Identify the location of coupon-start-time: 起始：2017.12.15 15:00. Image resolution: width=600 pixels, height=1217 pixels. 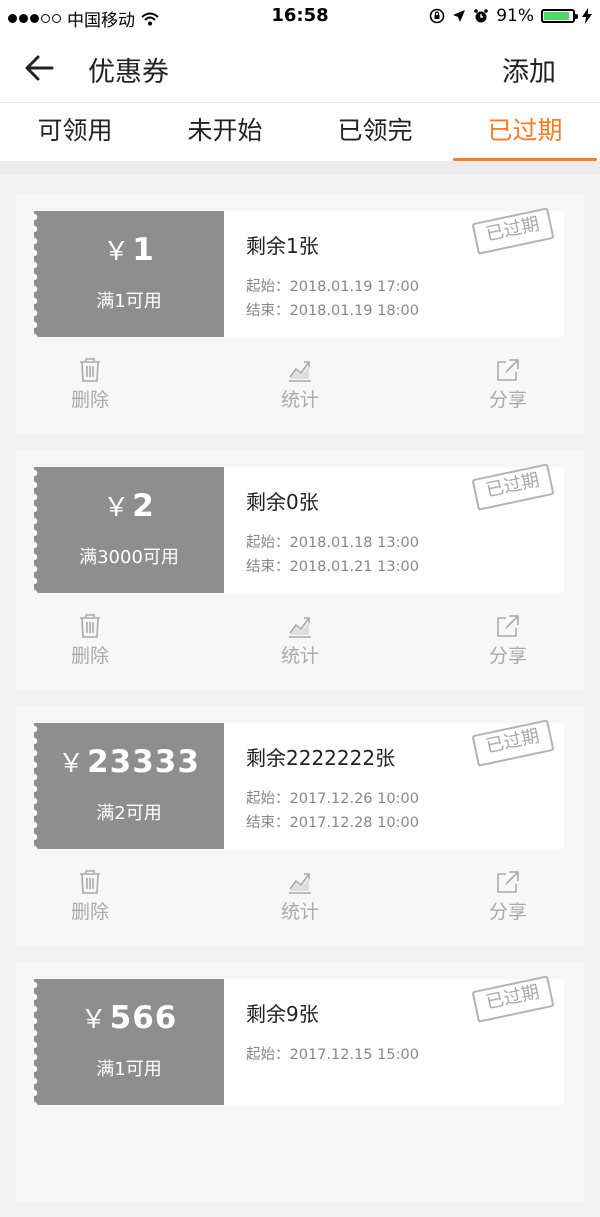
(332, 1055).